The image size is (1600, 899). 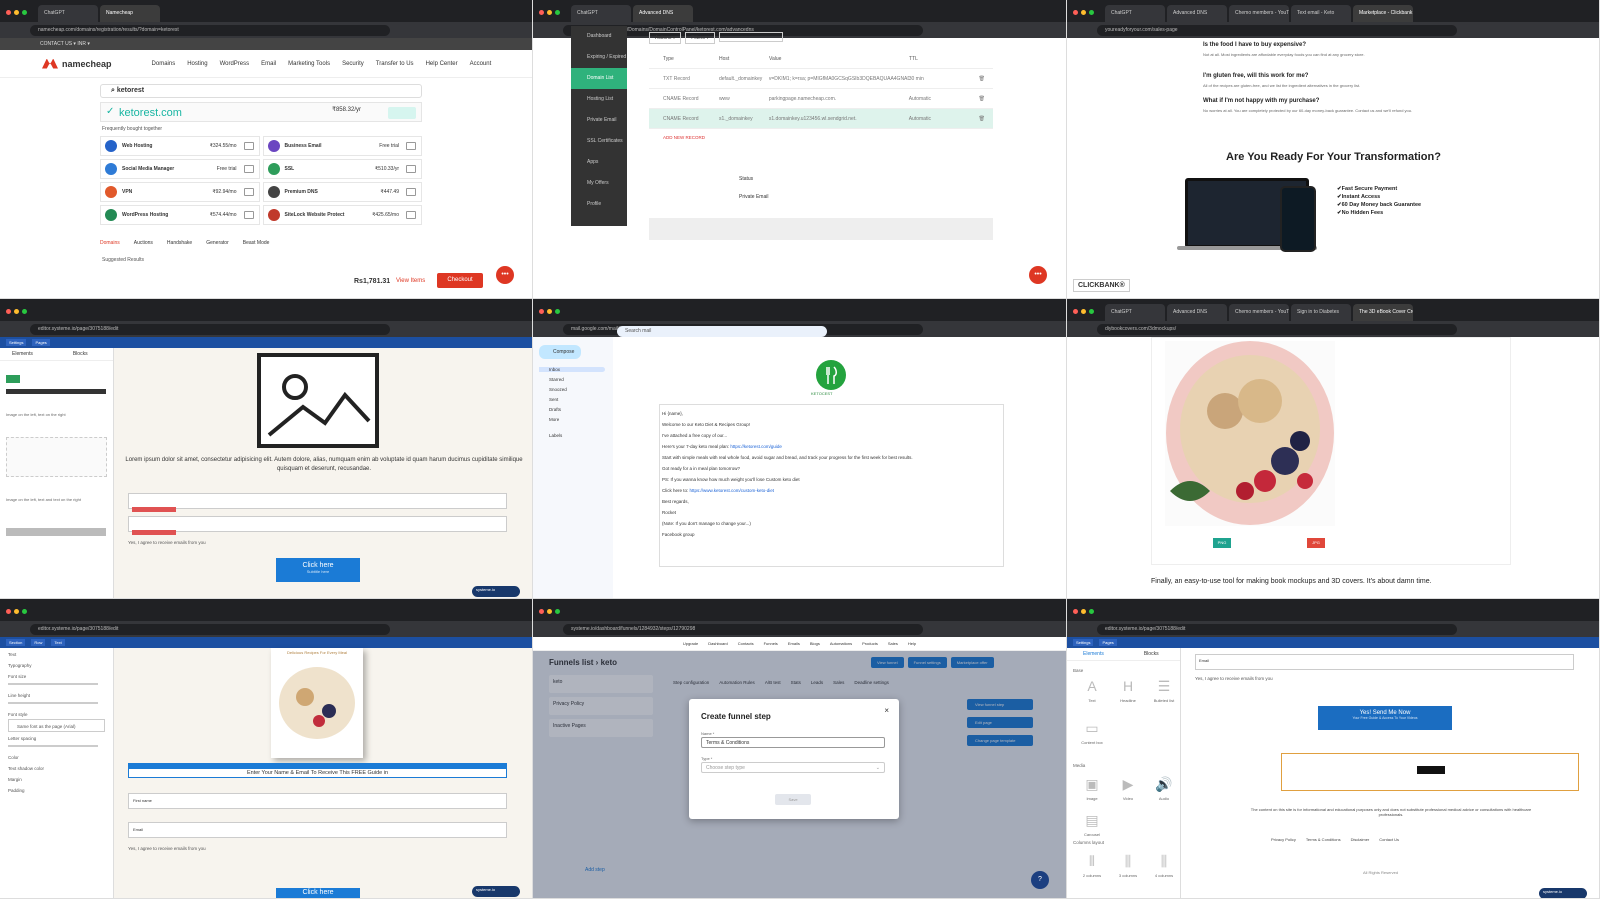 What do you see at coordinates (179, 243) in the screenshot?
I see `tab-handshake: Handshake` at bounding box center [179, 243].